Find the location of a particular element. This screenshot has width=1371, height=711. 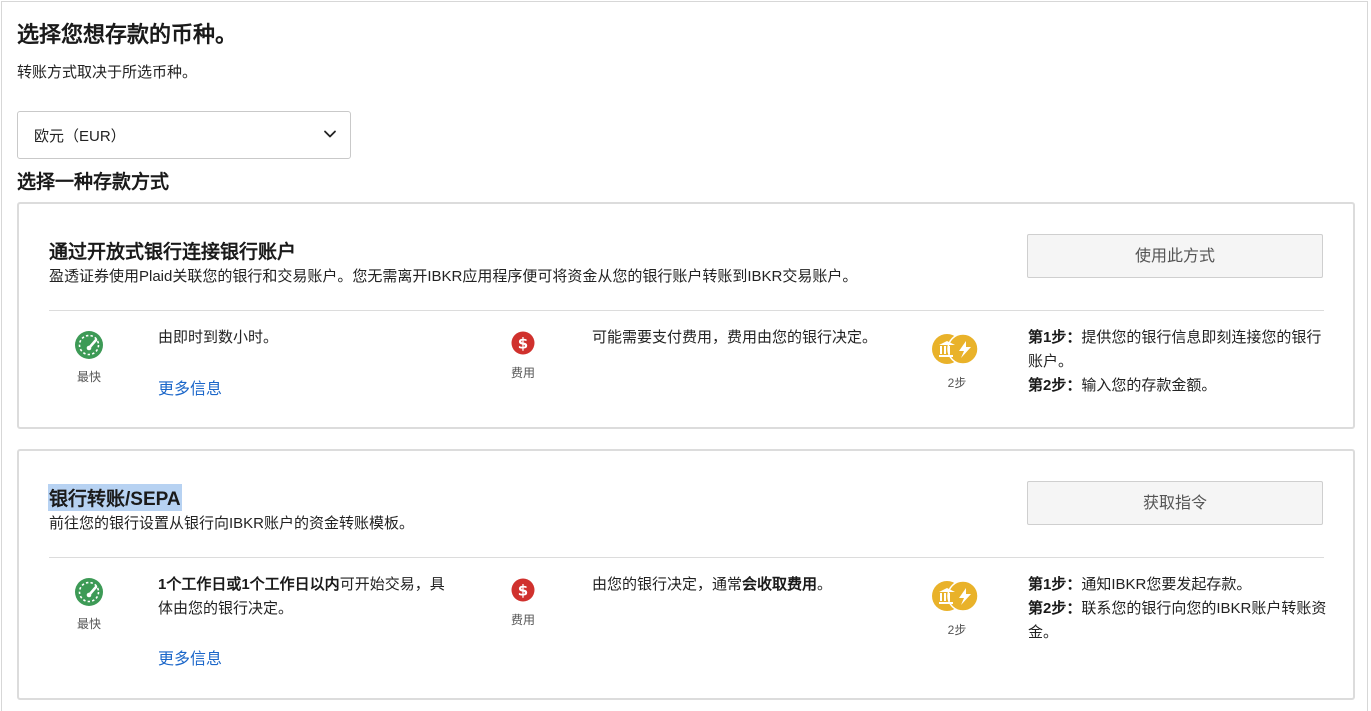

step1-text: 通知IBKR您要发起存款。 is located at coordinates (1166, 584).